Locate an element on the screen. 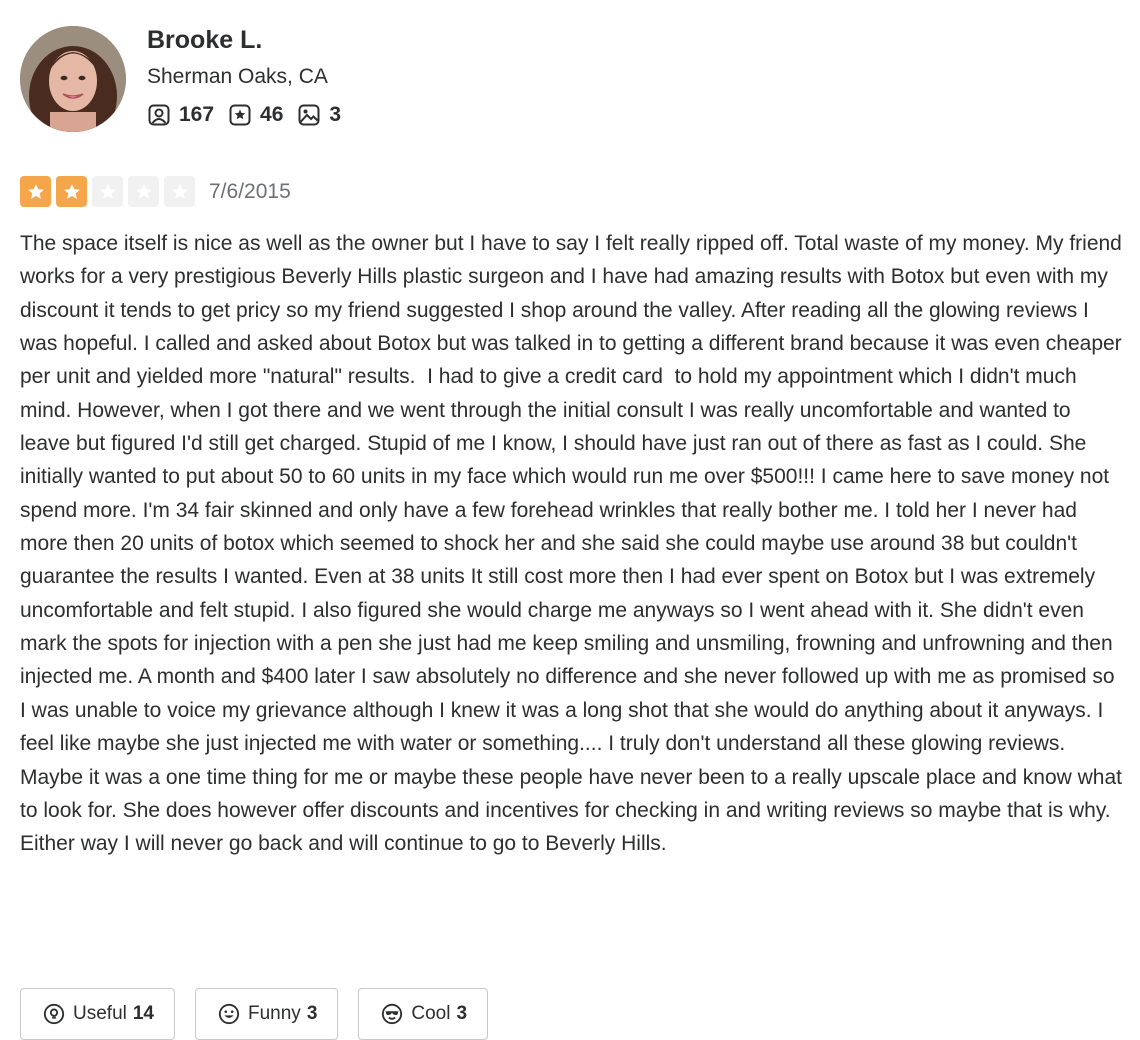 Image resolution: width=1140 pixels, height=1040 pixels. cool-button: Cool 3 is located at coordinates (423, 1014).